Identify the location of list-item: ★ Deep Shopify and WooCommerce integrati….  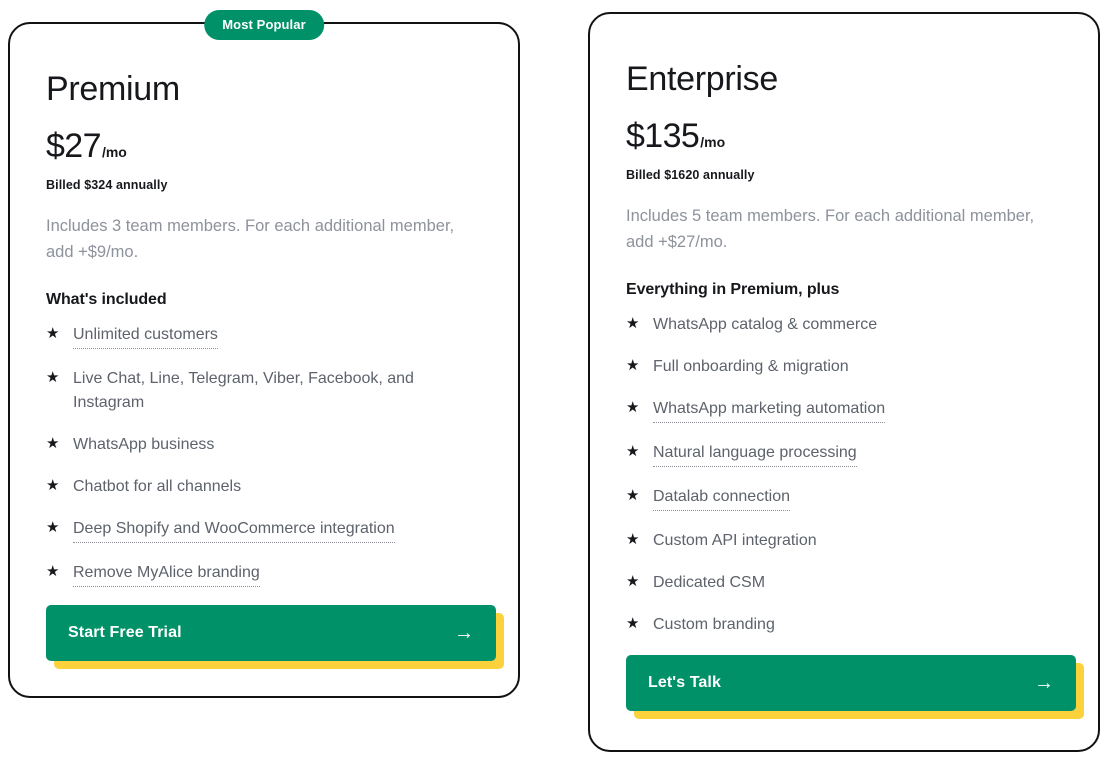
(264, 530).